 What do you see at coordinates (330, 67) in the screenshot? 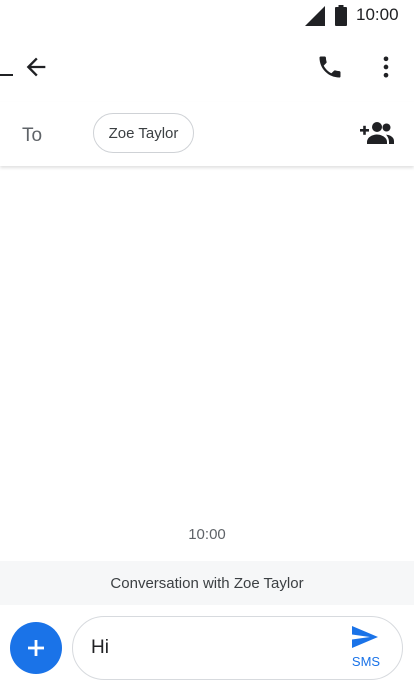
I see `phone-icon` at bounding box center [330, 67].